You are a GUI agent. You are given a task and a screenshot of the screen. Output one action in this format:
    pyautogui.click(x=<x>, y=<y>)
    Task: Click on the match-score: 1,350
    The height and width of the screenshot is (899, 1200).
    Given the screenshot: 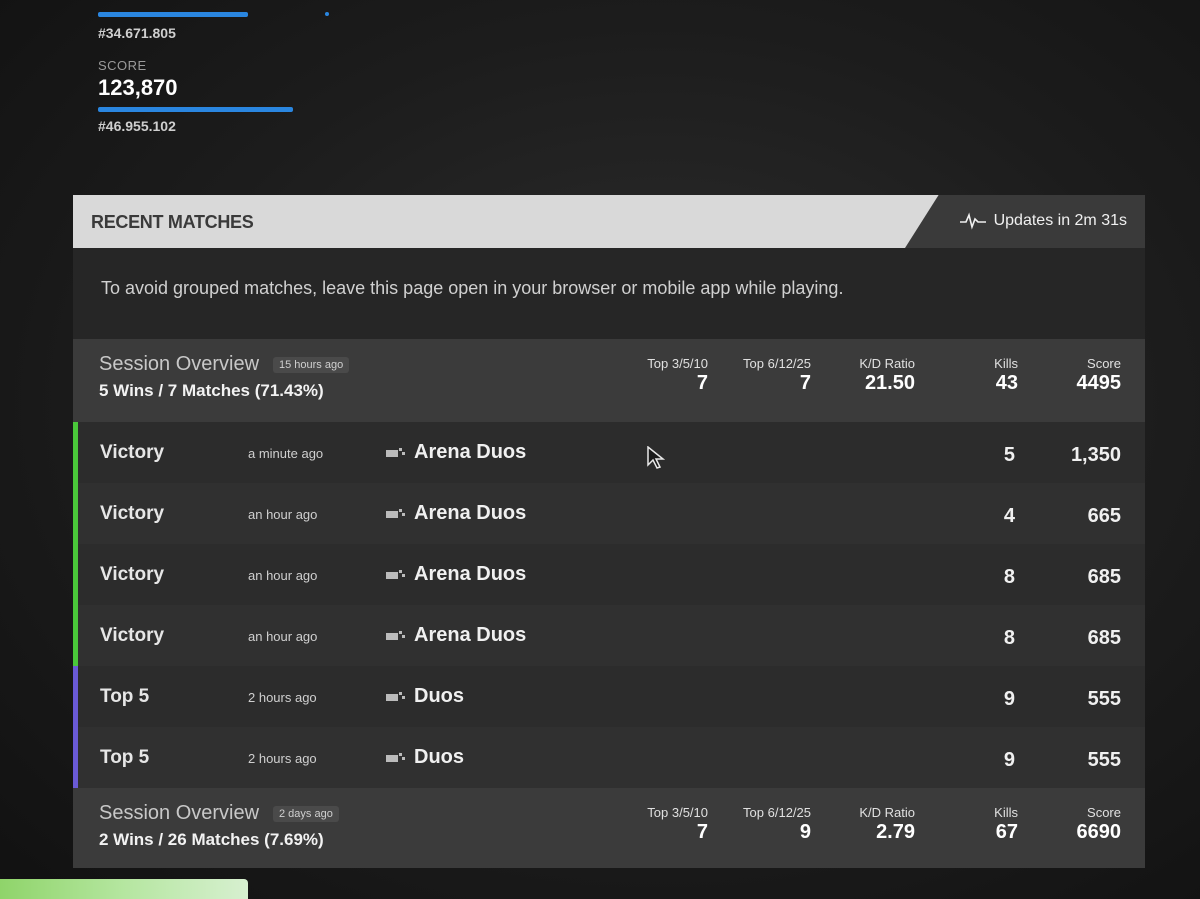 What is the action you would take?
    pyautogui.click(x=1095, y=455)
    